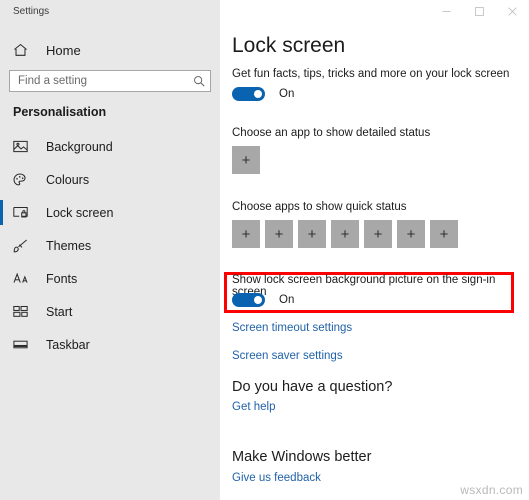 The width and height of the screenshot is (529, 500). Describe the element at coordinates (23, 312) in the screenshot. I see `start-grid-icon` at that location.